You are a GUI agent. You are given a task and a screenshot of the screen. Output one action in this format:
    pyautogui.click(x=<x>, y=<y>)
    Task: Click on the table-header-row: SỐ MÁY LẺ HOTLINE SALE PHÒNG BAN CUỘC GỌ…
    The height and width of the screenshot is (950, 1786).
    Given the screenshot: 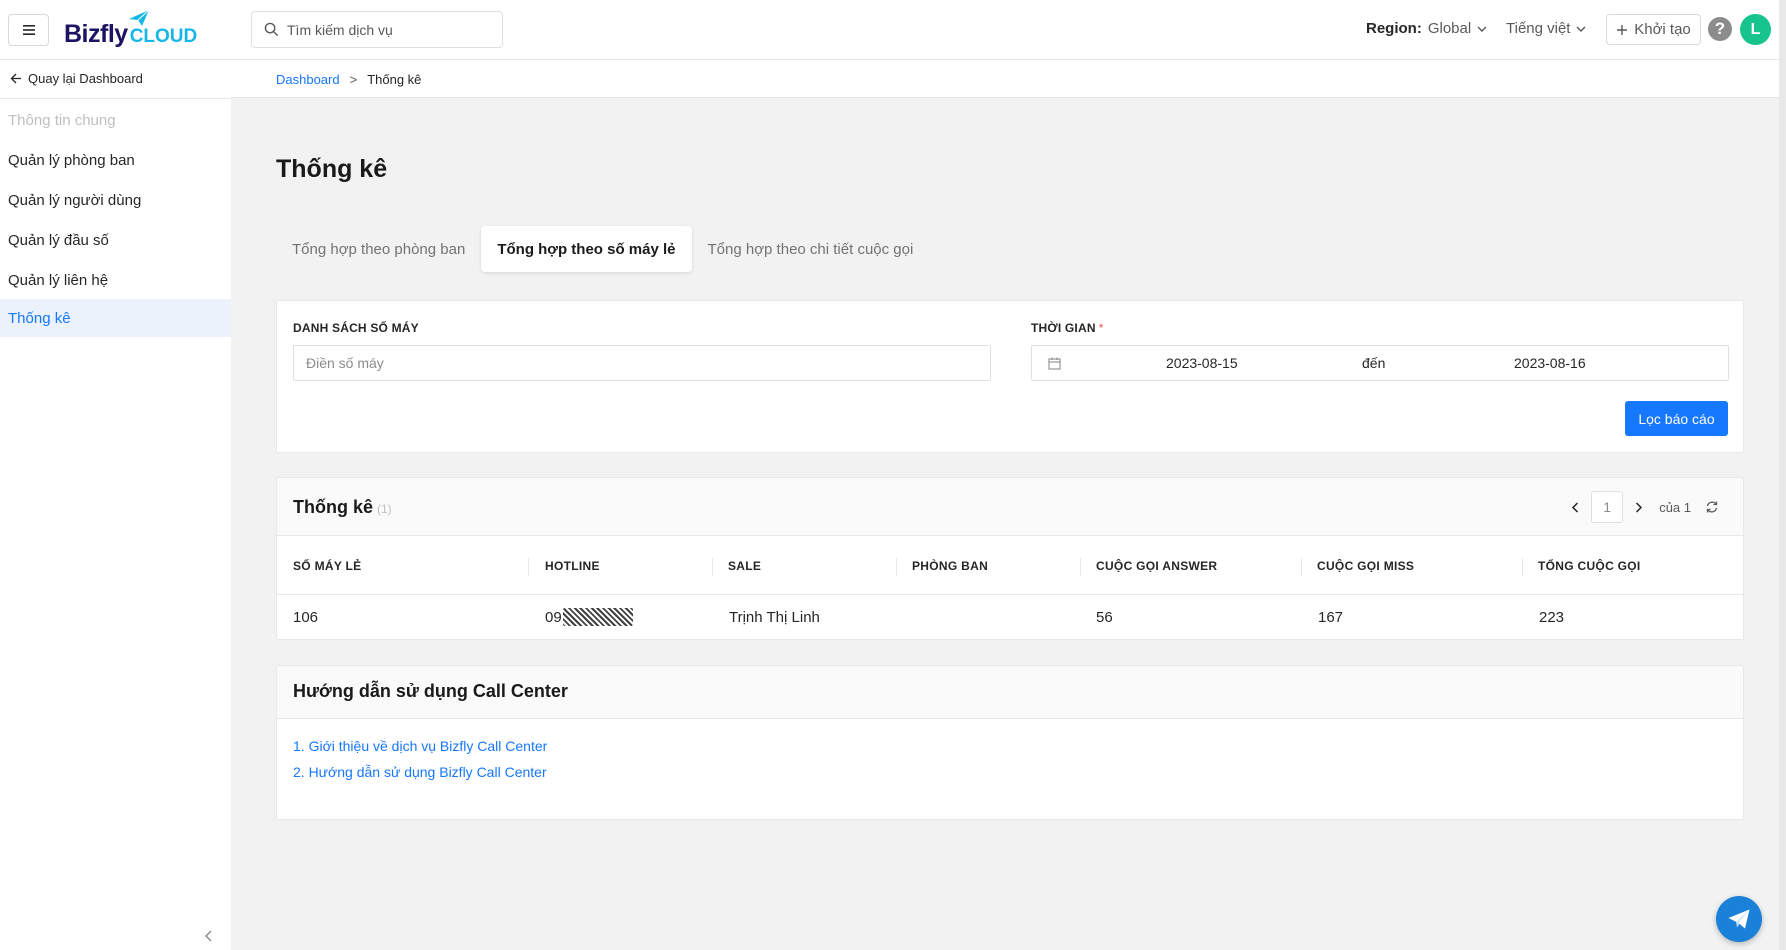 What is the action you would take?
    pyautogui.click(x=1010, y=565)
    